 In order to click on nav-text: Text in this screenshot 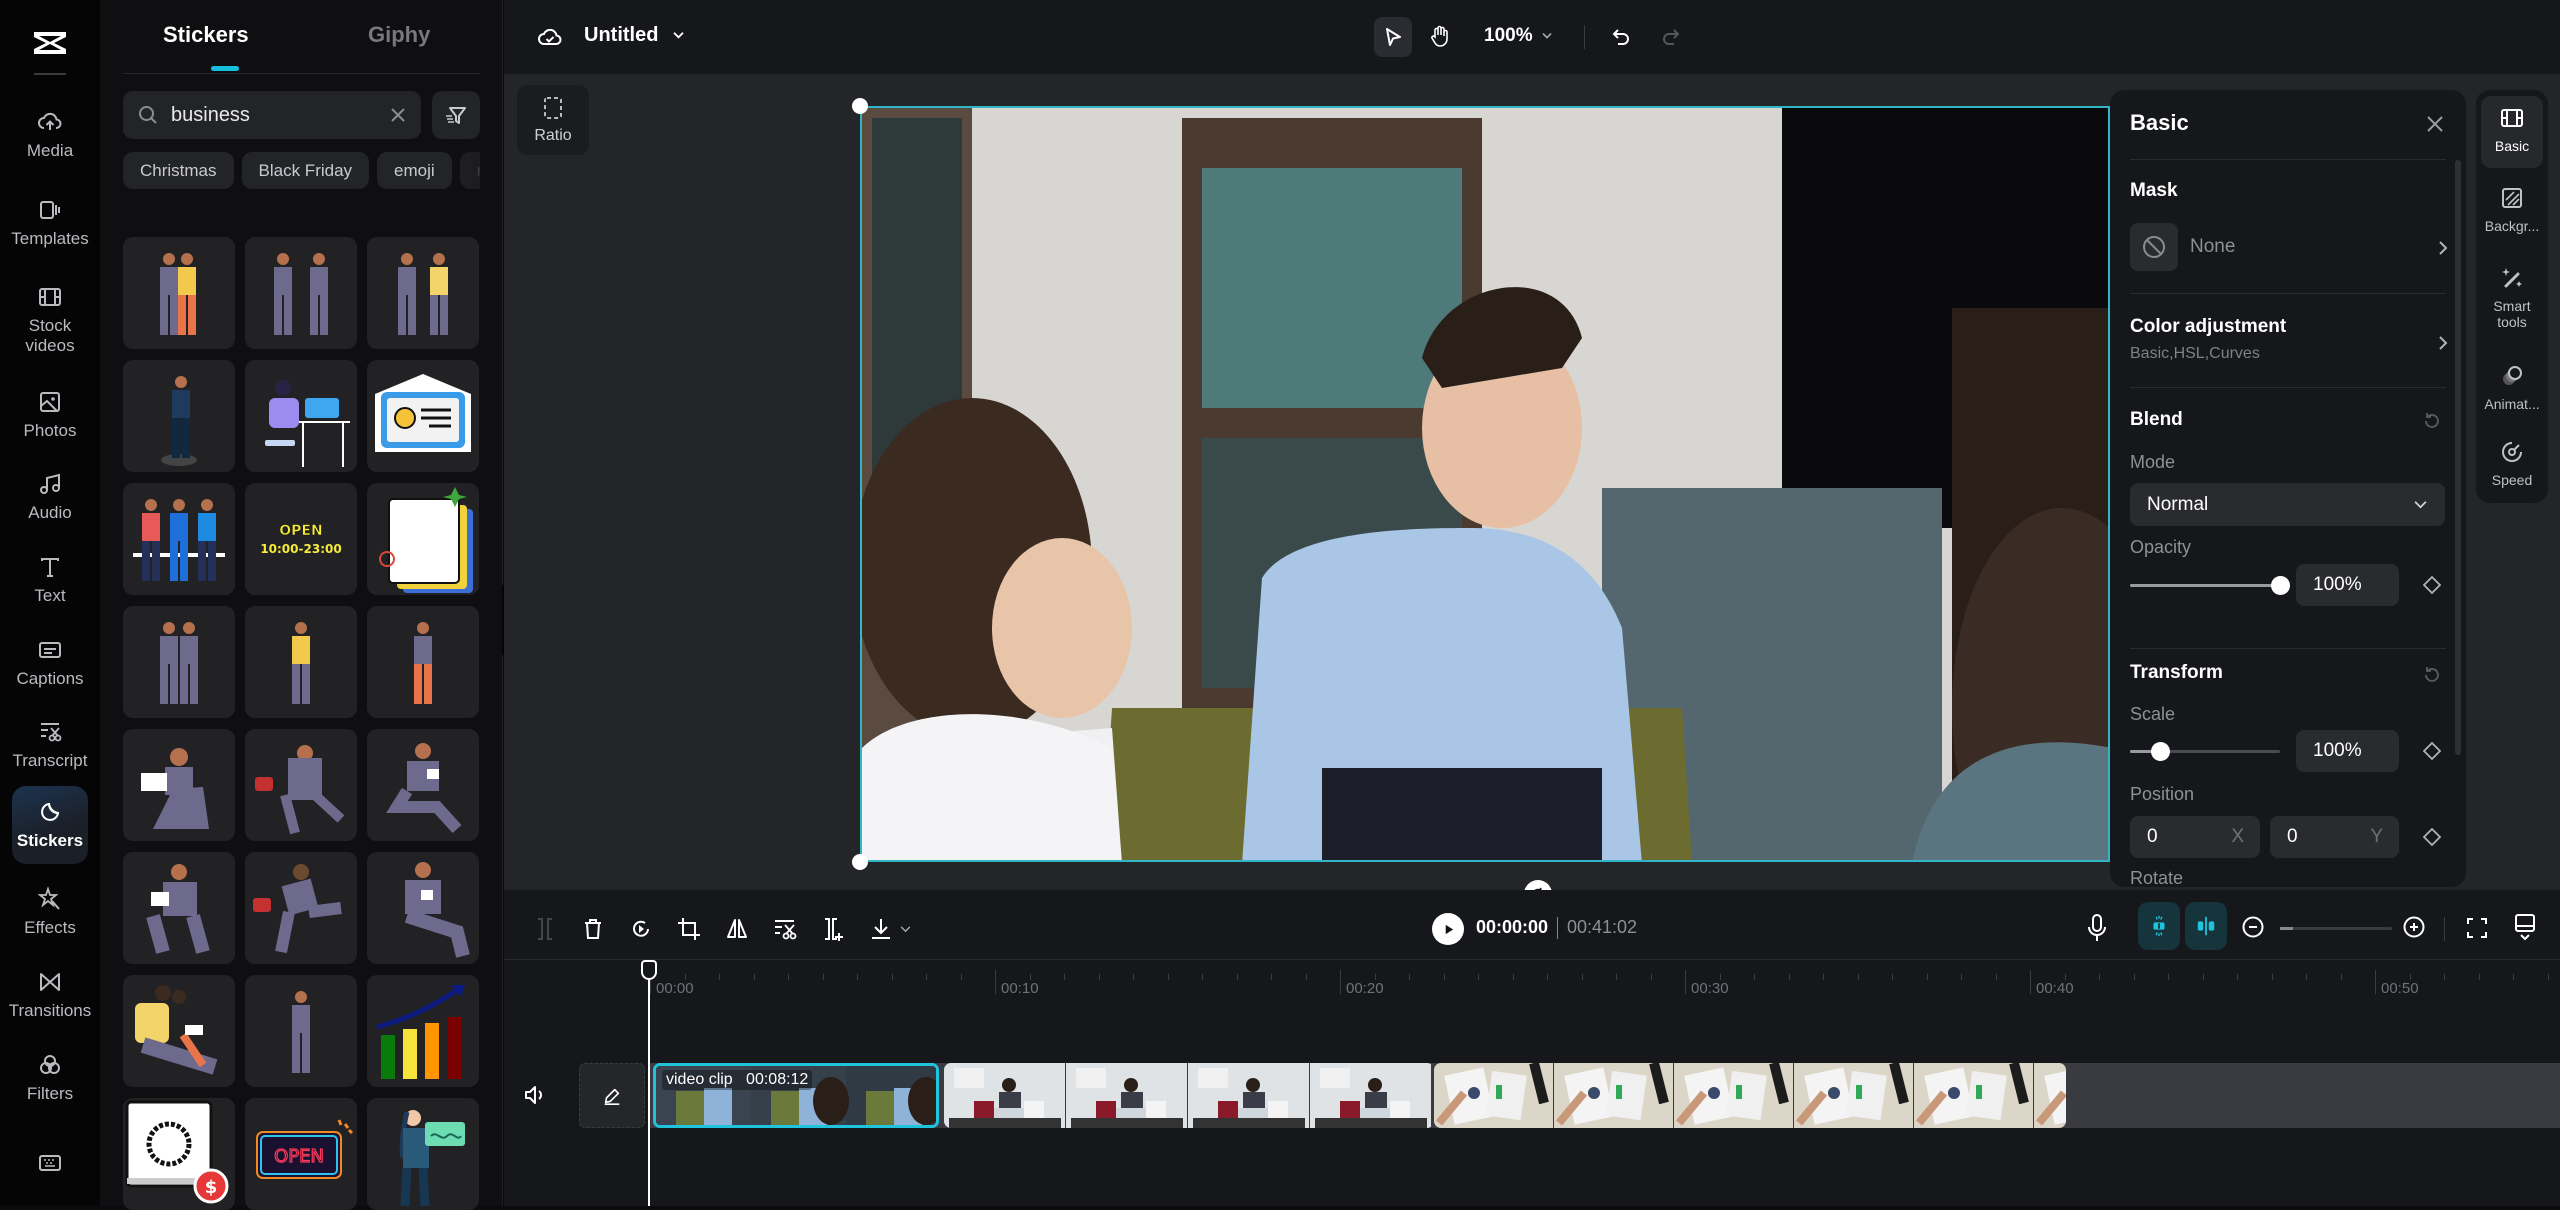, I will do `click(50, 580)`.